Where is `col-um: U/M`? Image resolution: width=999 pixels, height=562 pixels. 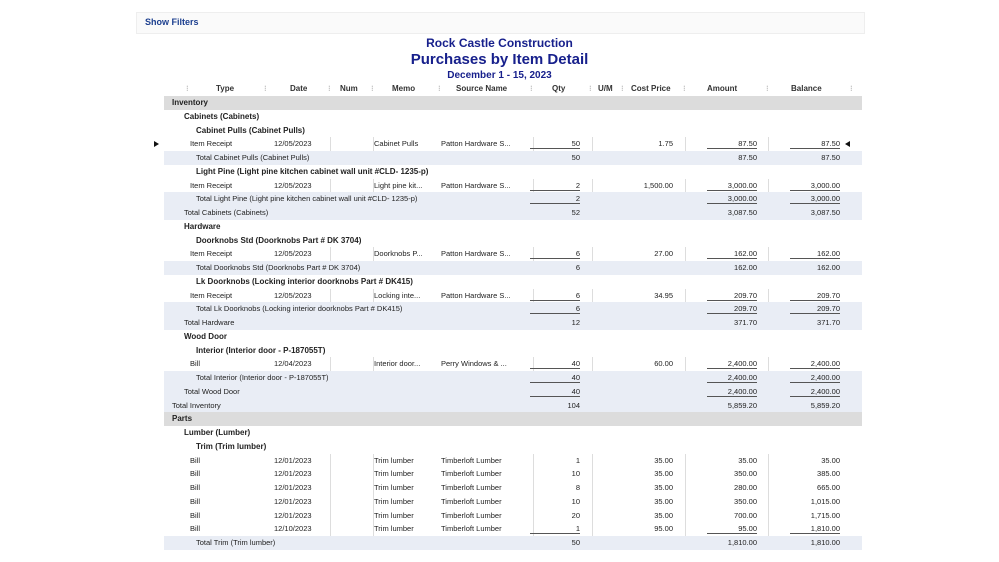
col-um: U/M is located at coordinates (605, 88).